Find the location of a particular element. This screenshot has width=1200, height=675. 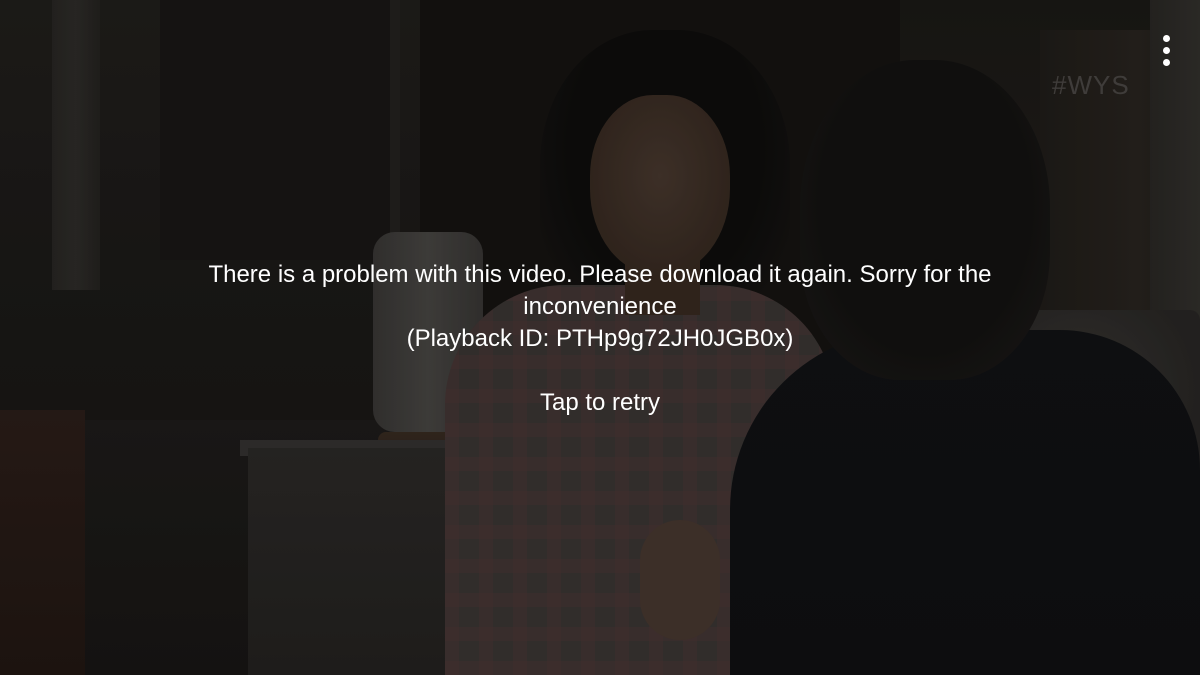

more-options-button is located at coordinates (1166, 50).